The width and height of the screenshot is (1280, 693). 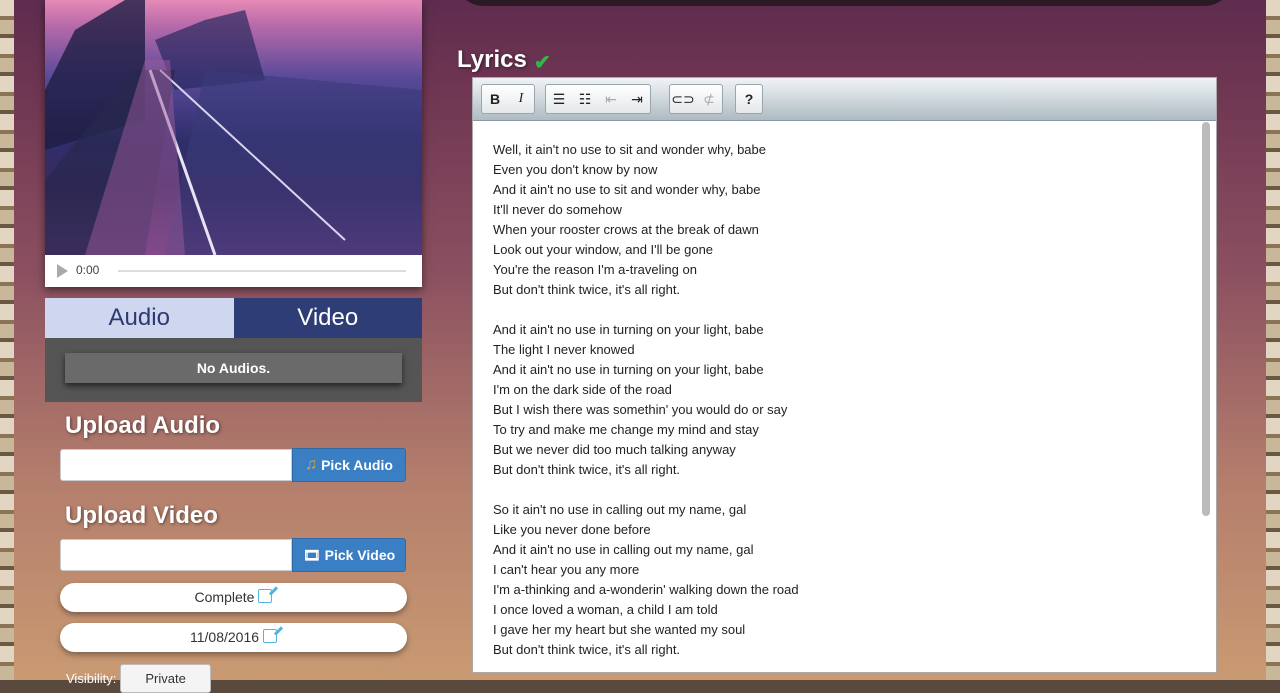 What do you see at coordinates (559, 99) in the screenshot?
I see `numbered-list-icon: ☰` at bounding box center [559, 99].